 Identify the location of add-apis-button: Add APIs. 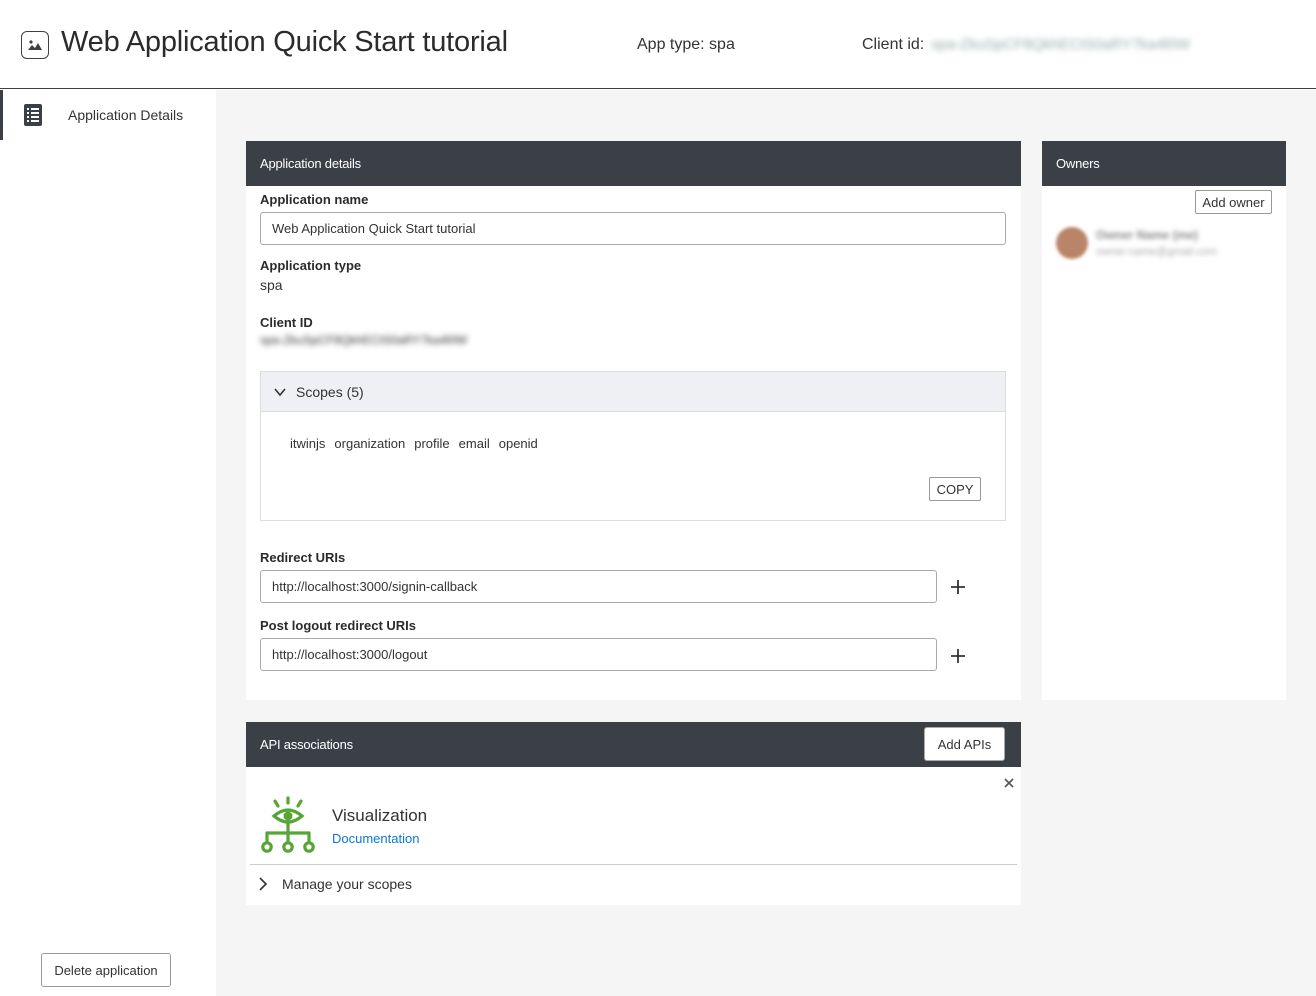
(964, 744).